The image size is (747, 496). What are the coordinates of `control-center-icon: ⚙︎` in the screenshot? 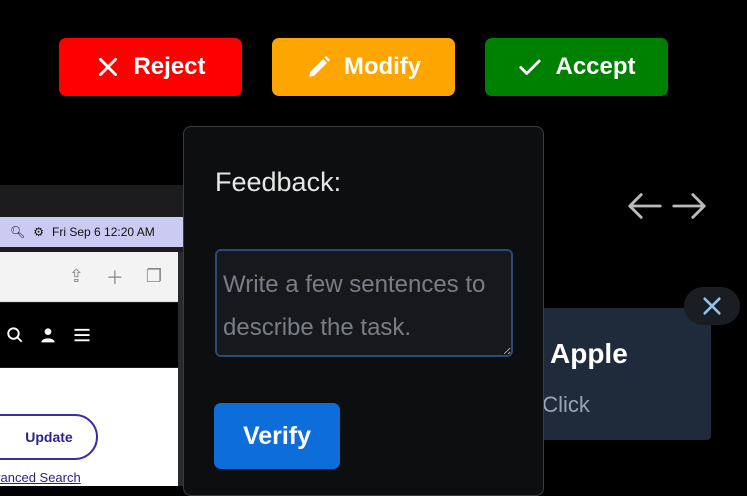 It's located at (38, 232).